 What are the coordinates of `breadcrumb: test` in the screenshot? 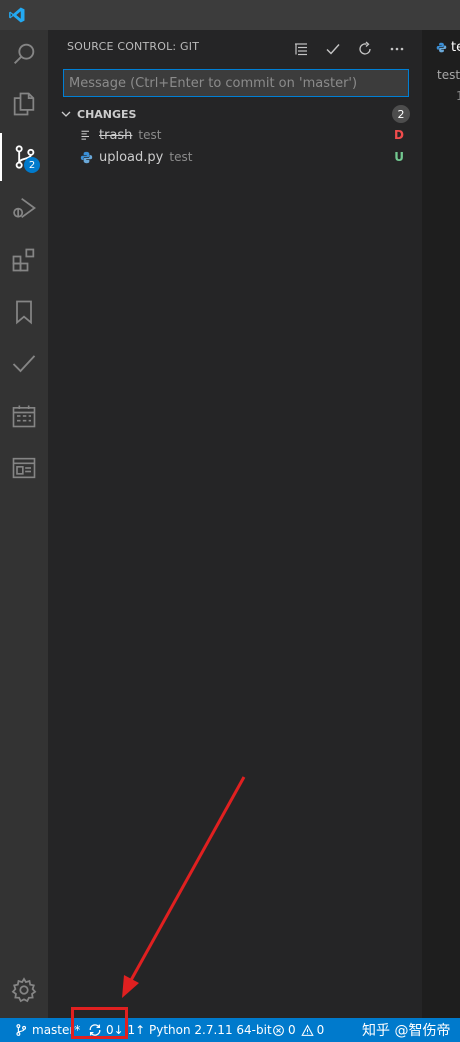 It's located at (448, 75).